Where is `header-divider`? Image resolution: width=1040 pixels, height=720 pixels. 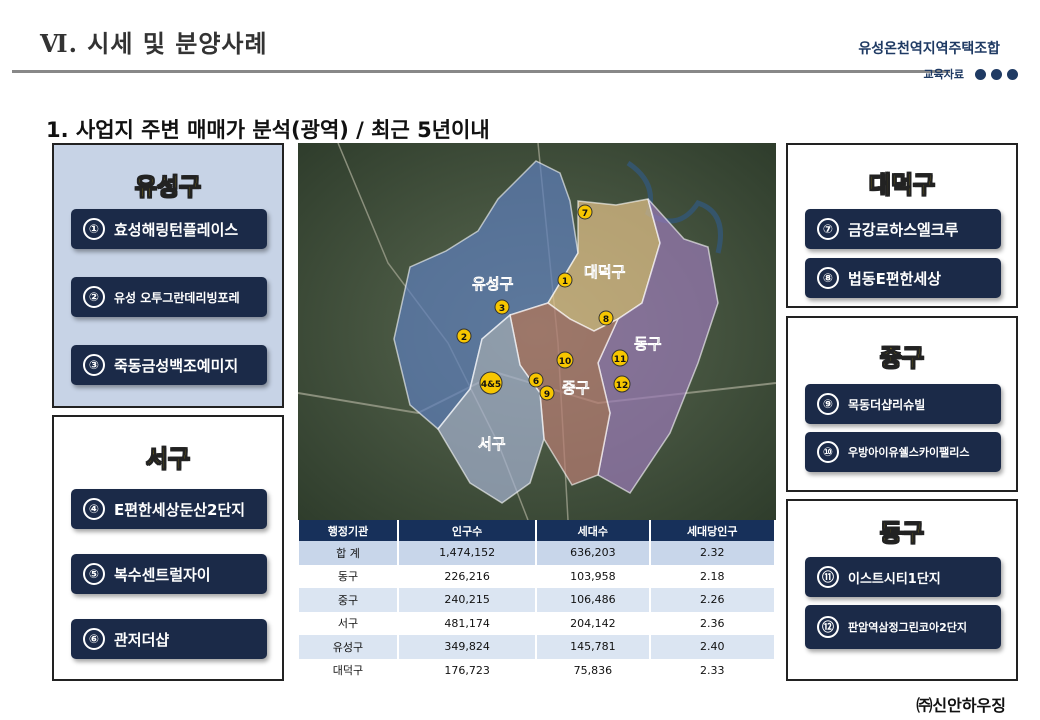
header-divider is located at coordinates (481, 71).